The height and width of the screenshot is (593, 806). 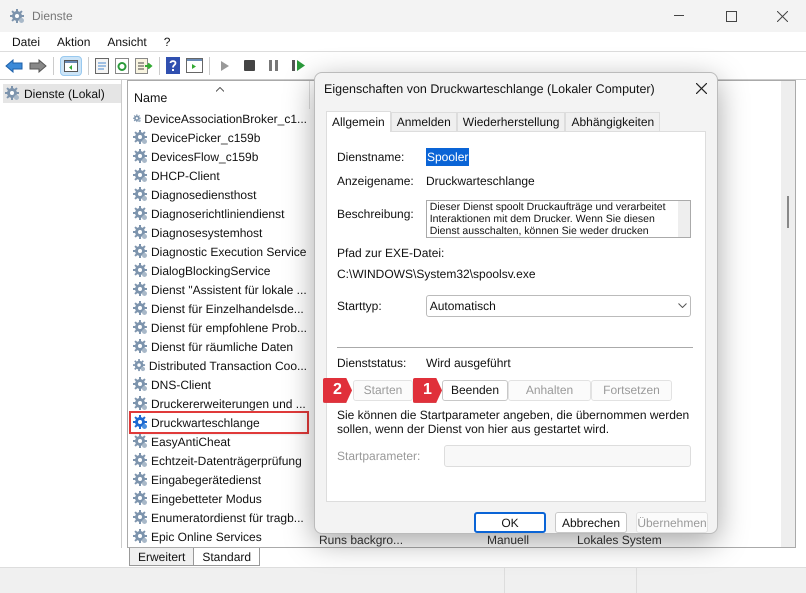 What do you see at coordinates (26, 41) in the screenshot?
I see `menu-item: Datei` at bounding box center [26, 41].